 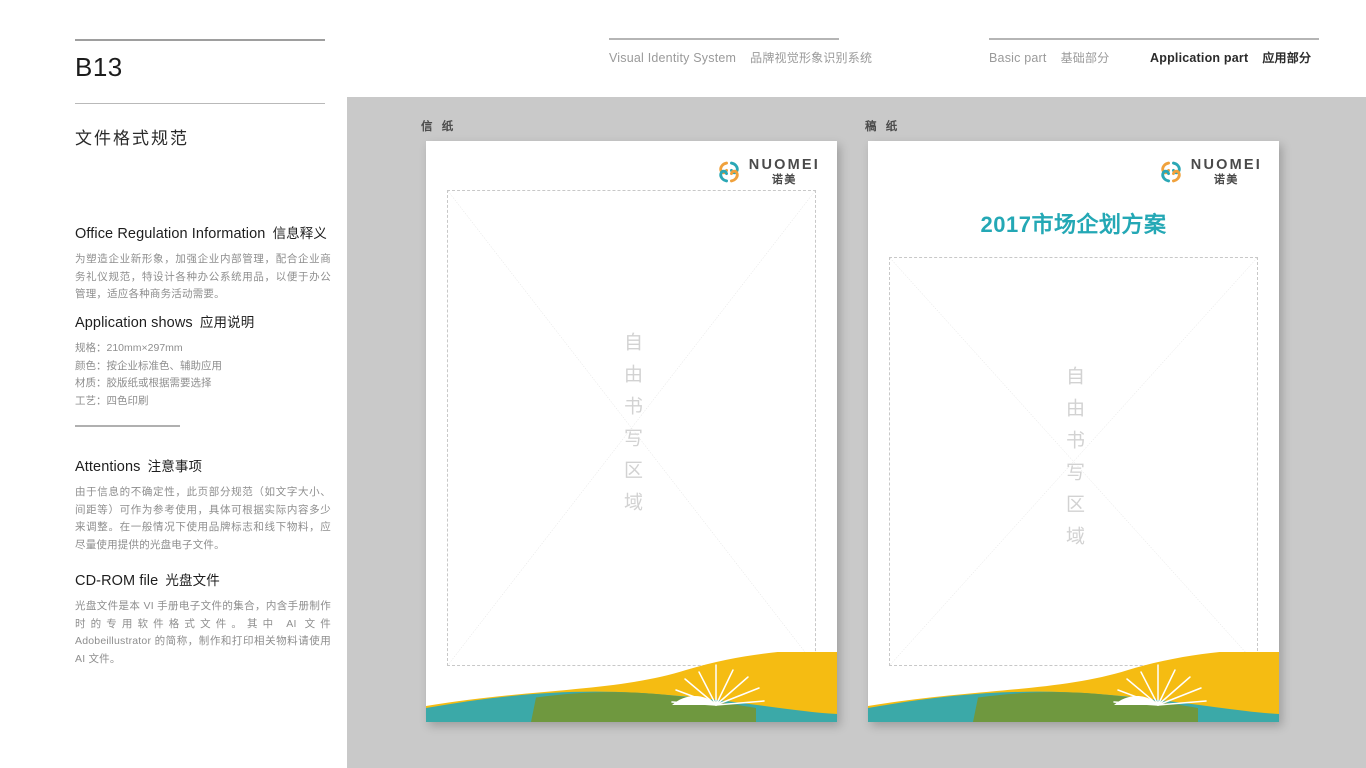 What do you see at coordinates (134, 323) in the screenshot?
I see `section-application-shows-title-en: Application shows` at bounding box center [134, 323].